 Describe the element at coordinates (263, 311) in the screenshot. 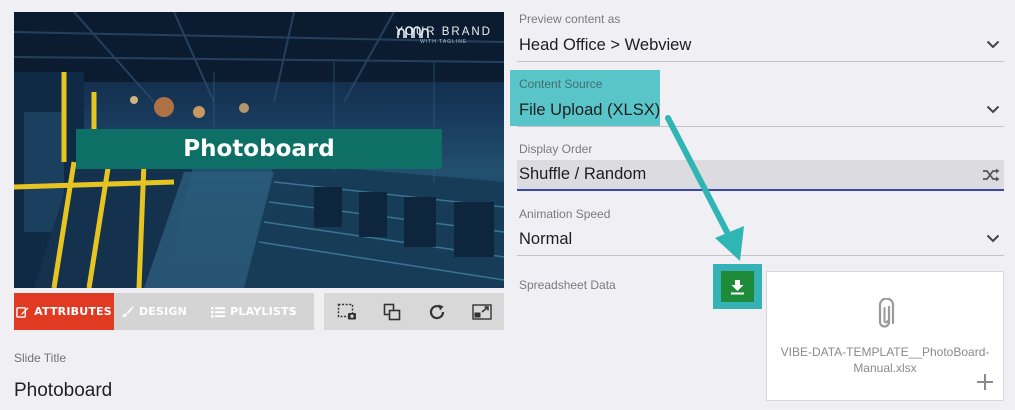

I see `tab-playlists-label: PLAYLISTS` at that location.